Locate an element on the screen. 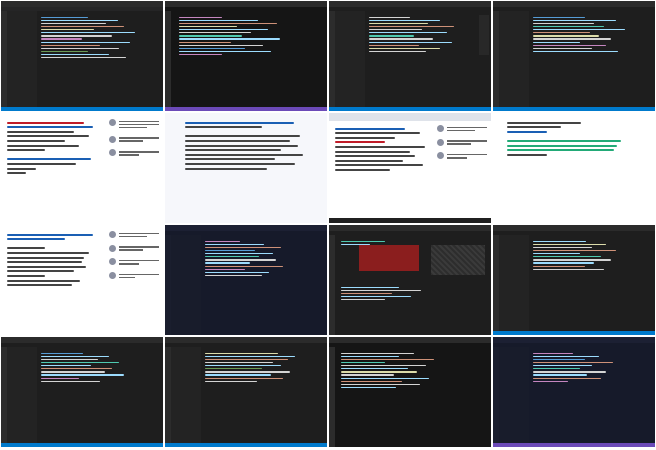 This screenshot has width=656, height=450. code-area-lower is located at coordinates (414, 307).